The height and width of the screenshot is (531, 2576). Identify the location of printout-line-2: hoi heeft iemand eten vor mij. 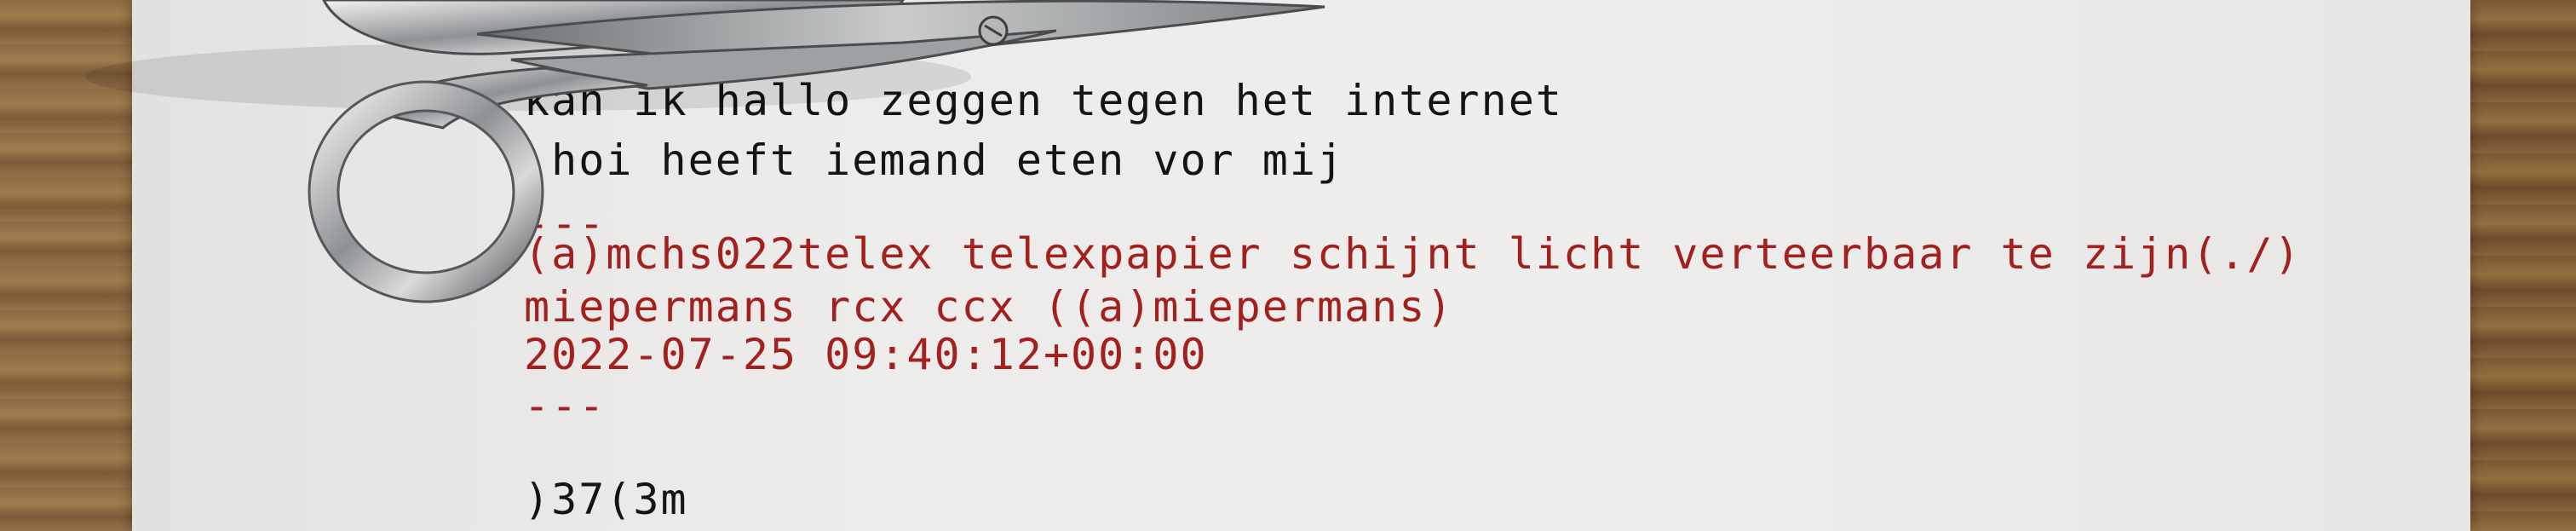
(935, 160).